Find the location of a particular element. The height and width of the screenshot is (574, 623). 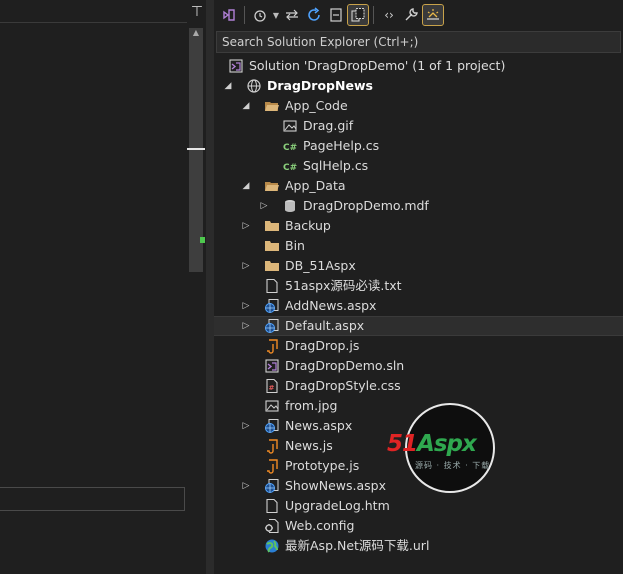

tree-item-file: ▷ AddNews.aspx is located at coordinates (418, 306).